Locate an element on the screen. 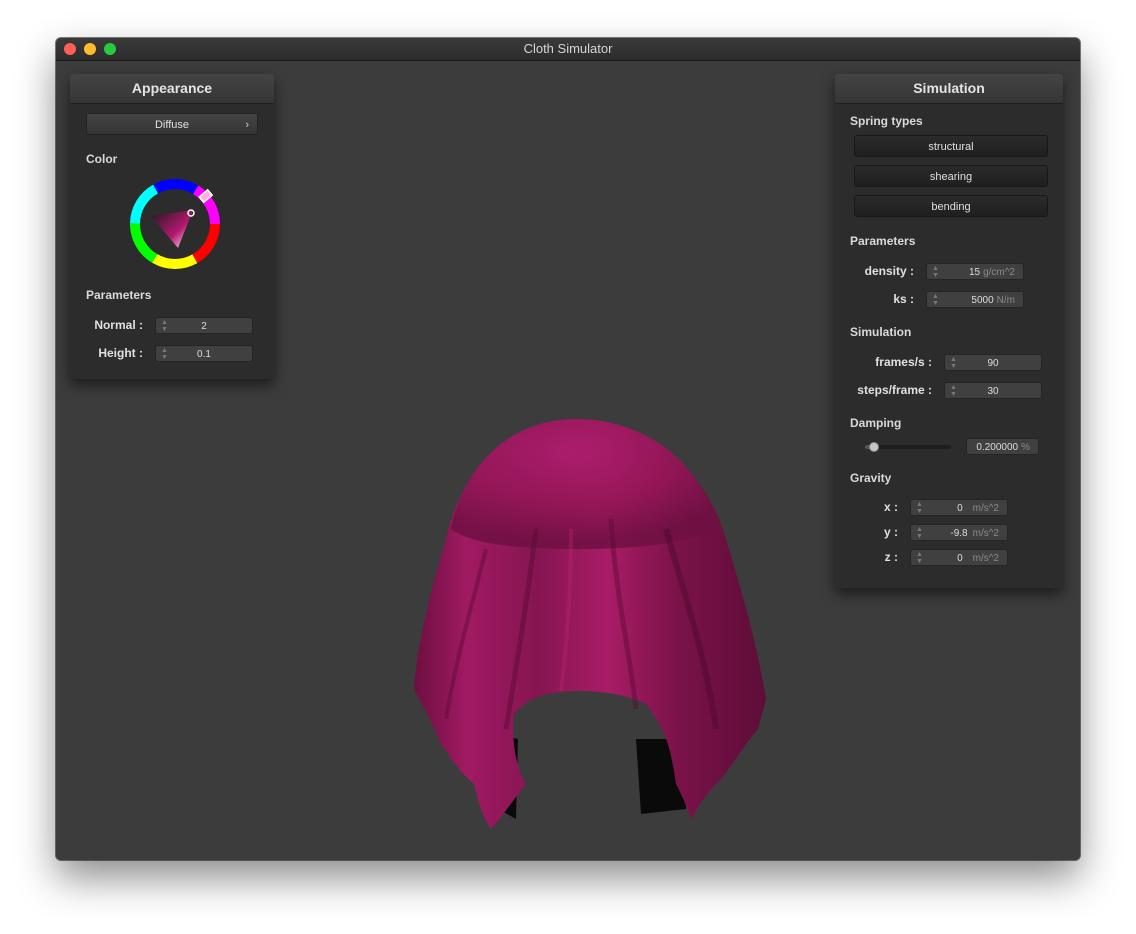 Image resolution: width=1136 pixels, height=934 pixels. simulation-section-label: Simulation is located at coordinates (881, 332).